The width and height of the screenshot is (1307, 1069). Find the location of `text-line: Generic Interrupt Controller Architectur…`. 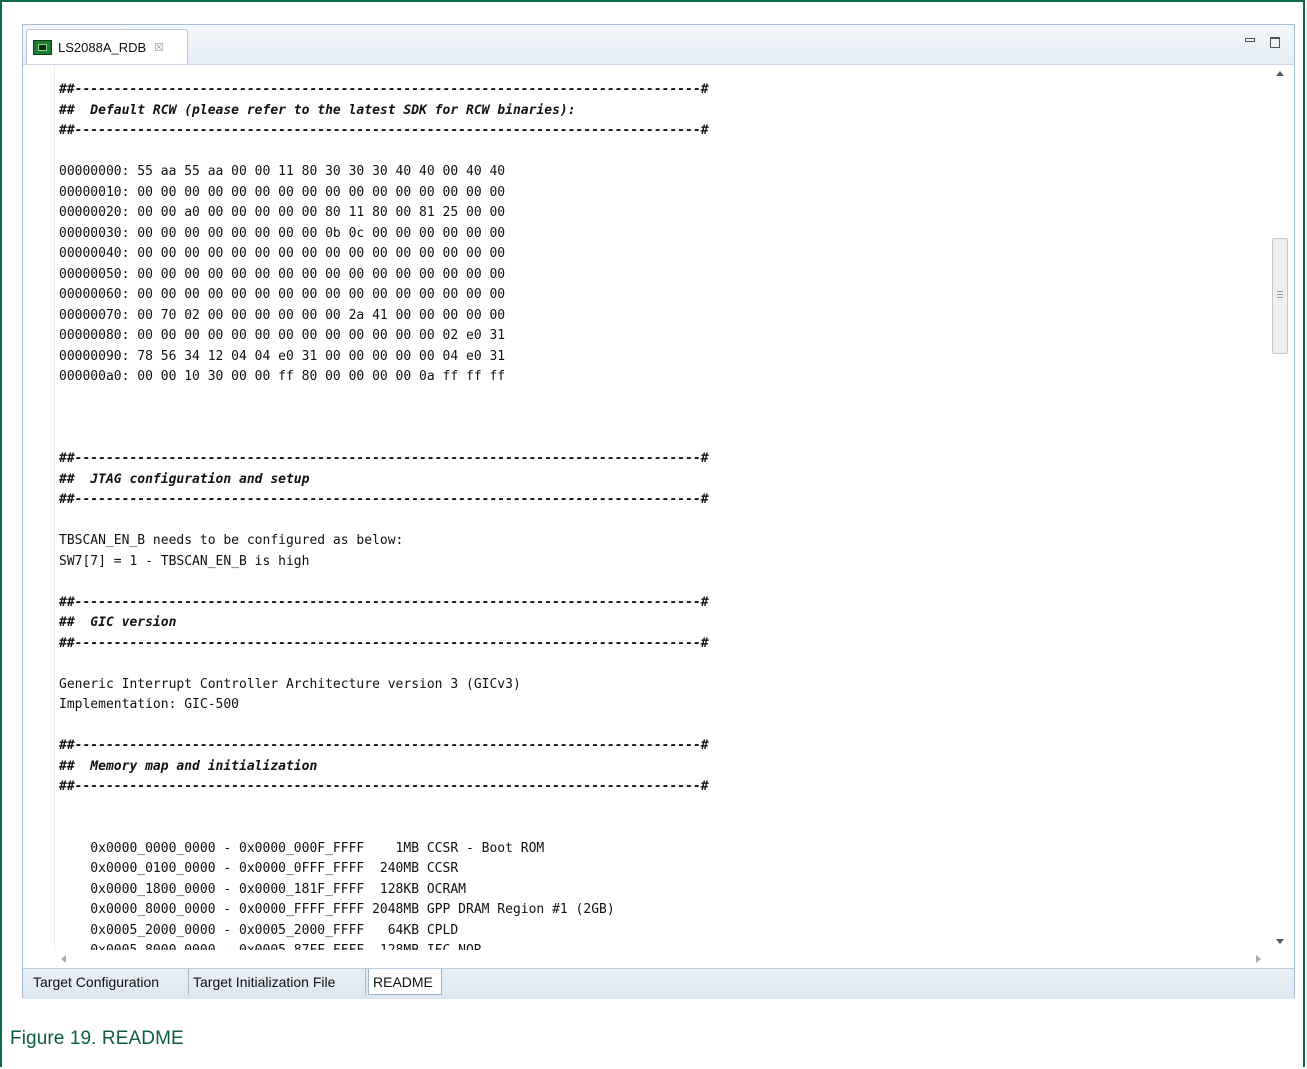

text-line: Generic Interrupt Controller Architectur… is located at coordinates (290, 684).